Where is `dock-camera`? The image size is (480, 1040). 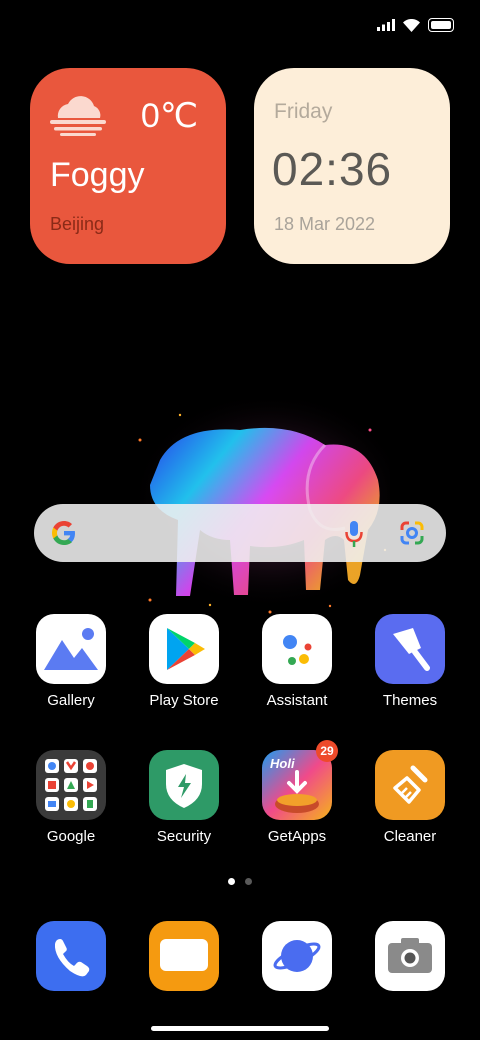
dock-camera is located at coordinates (410, 956).